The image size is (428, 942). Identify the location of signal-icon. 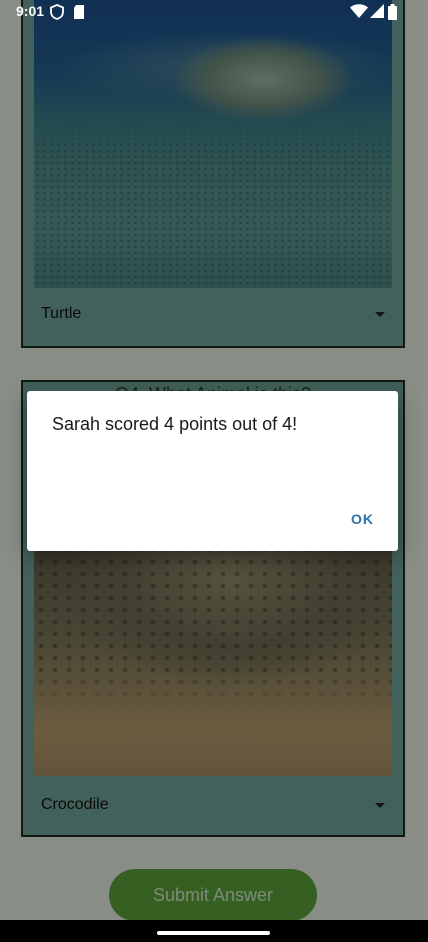
(377, 13).